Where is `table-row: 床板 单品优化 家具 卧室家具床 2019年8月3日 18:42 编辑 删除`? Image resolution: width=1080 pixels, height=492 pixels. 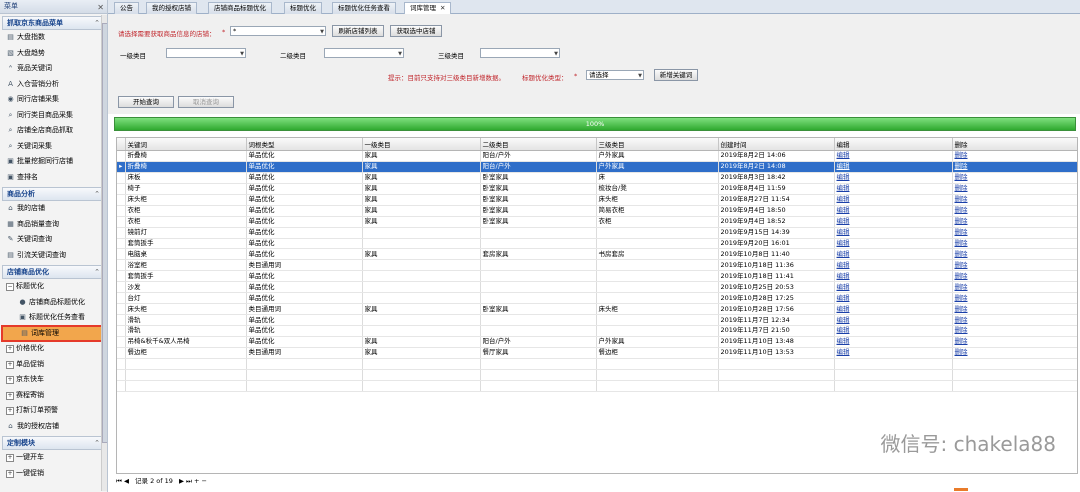
table-row: 床板 单品优化 家具 卧室家具床 2019年8月3日 18:42 编辑 删除 is located at coordinates (597, 178).